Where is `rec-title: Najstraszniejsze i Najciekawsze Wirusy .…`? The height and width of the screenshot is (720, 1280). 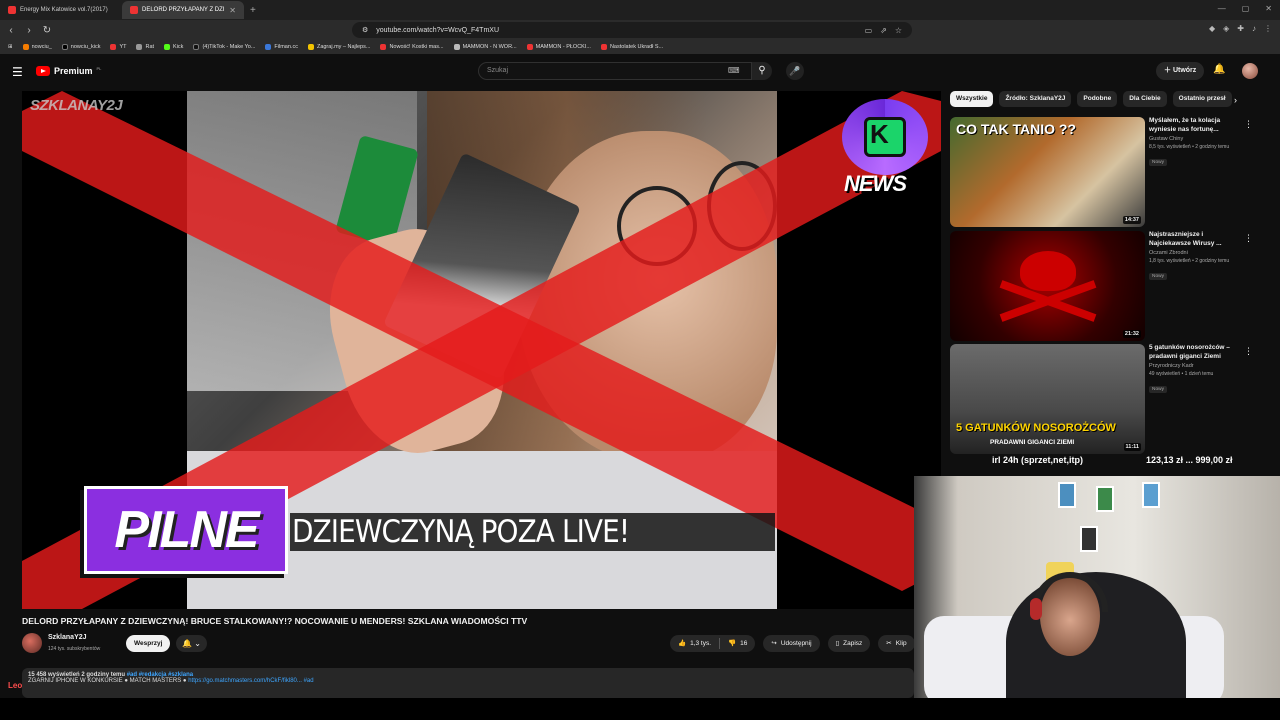 rec-title: Najstraszniejsze i Najciekawsze Wirusy .… is located at coordinates (1194, 239).